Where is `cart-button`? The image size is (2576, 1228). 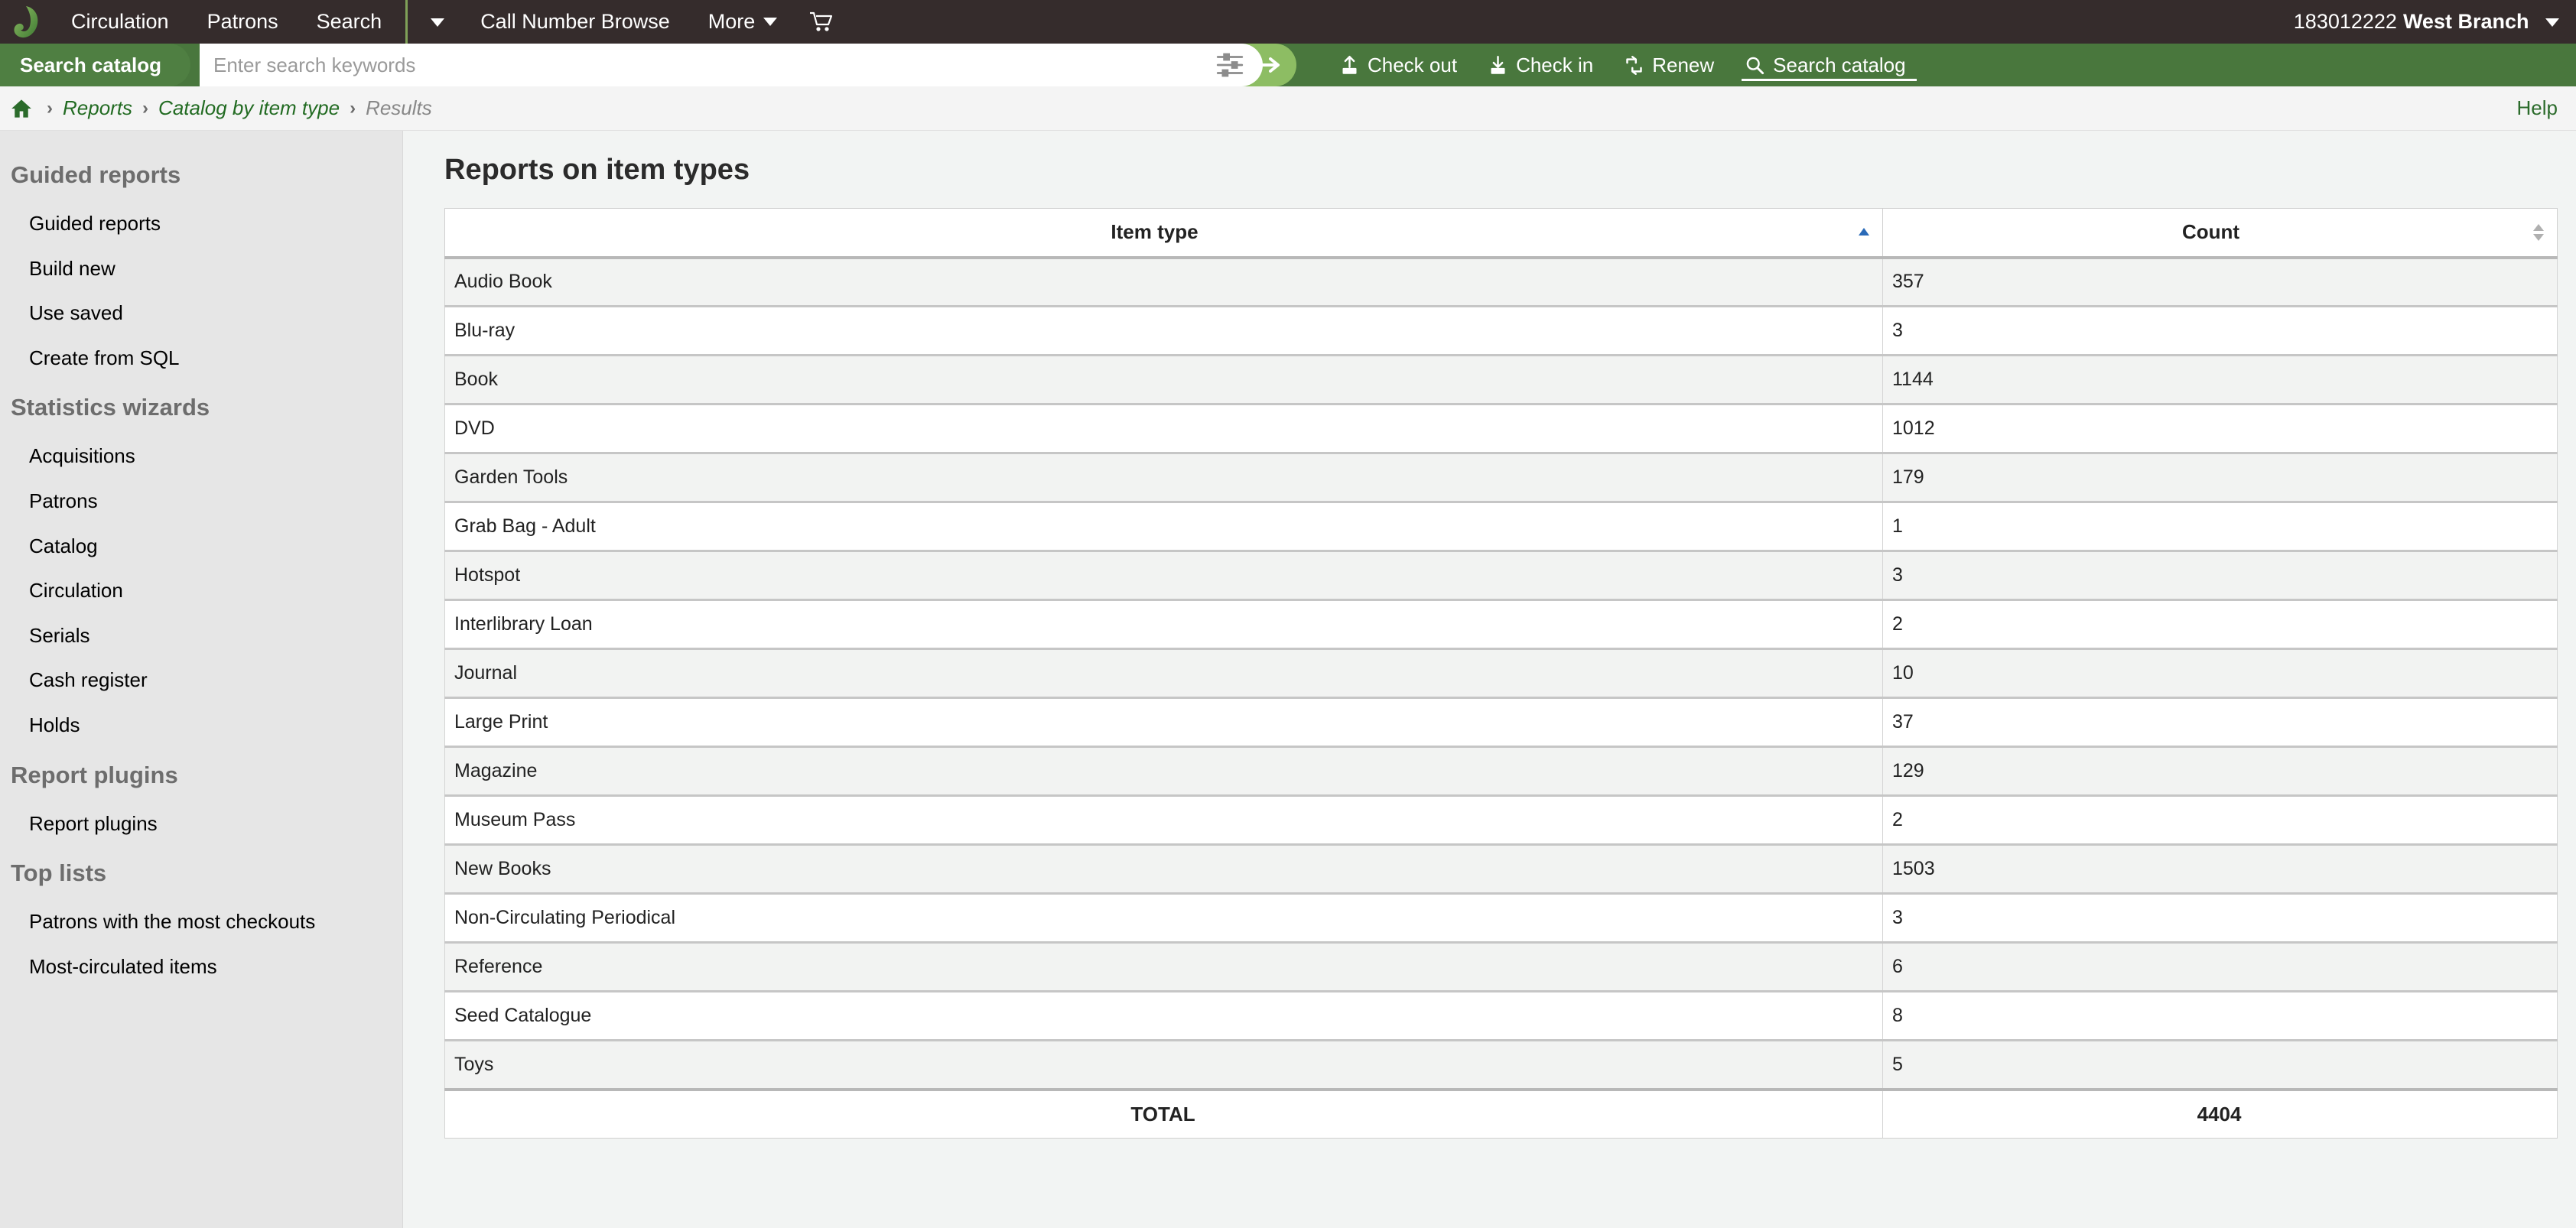
cart-button is located at coordinates (823, 22).